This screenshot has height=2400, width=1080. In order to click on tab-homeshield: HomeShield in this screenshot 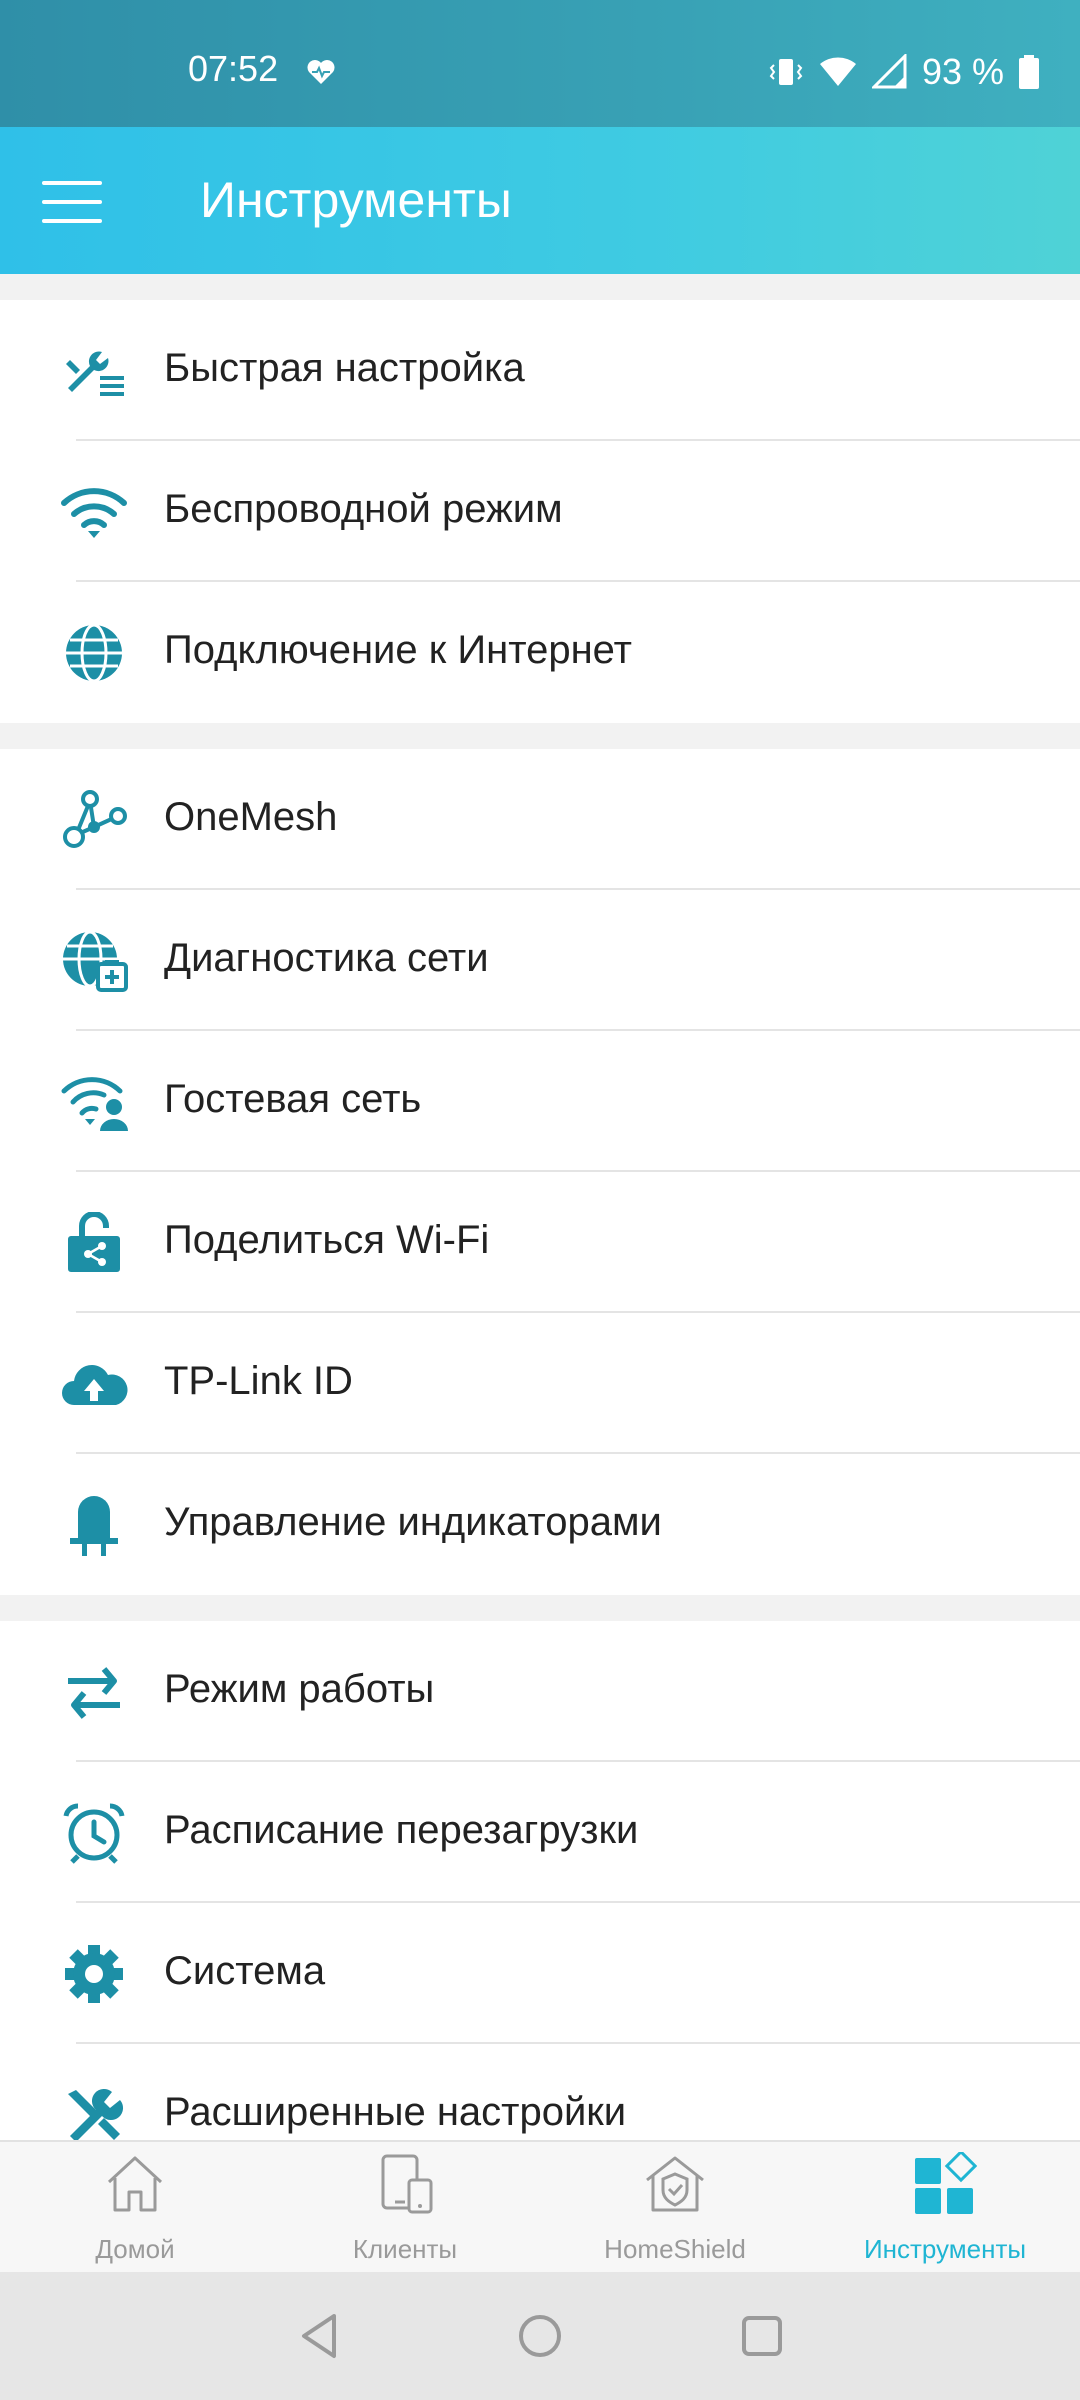, I will do `click(675, 2208)`.